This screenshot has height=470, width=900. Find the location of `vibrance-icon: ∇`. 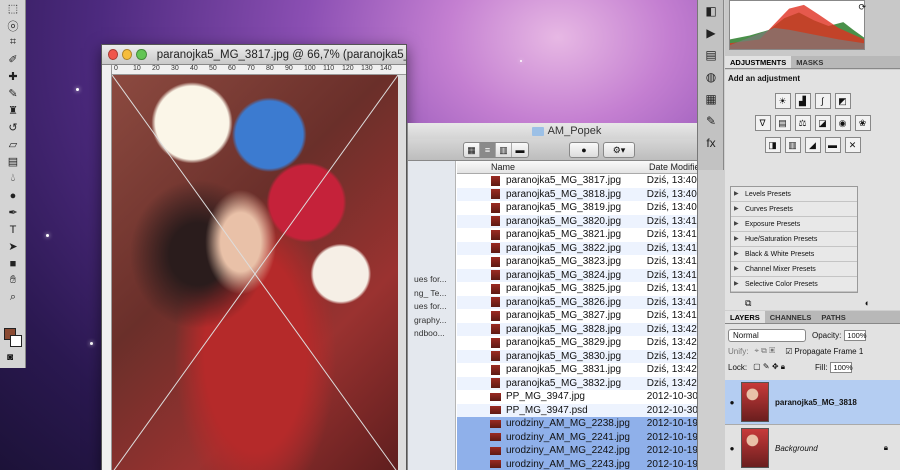

vibrance-icon: ∇ is located at coordinates (762, 123).